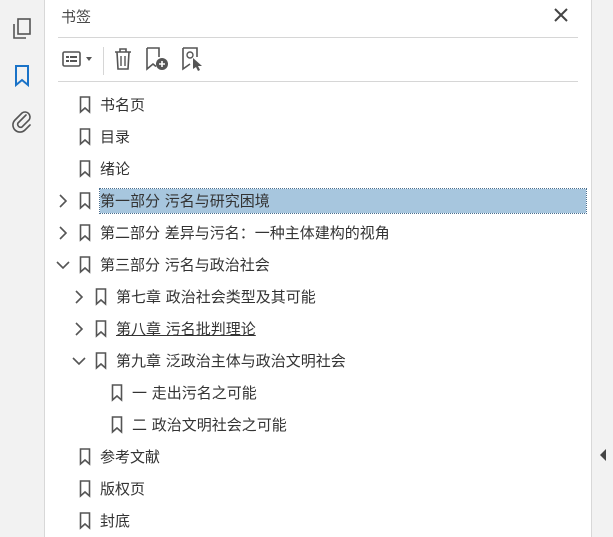  What do you see at coordinates (209, 425) in the screenshot?
I see `bookmark-label: 二 政治文明社会之可能` at bounding box center [209, 425].